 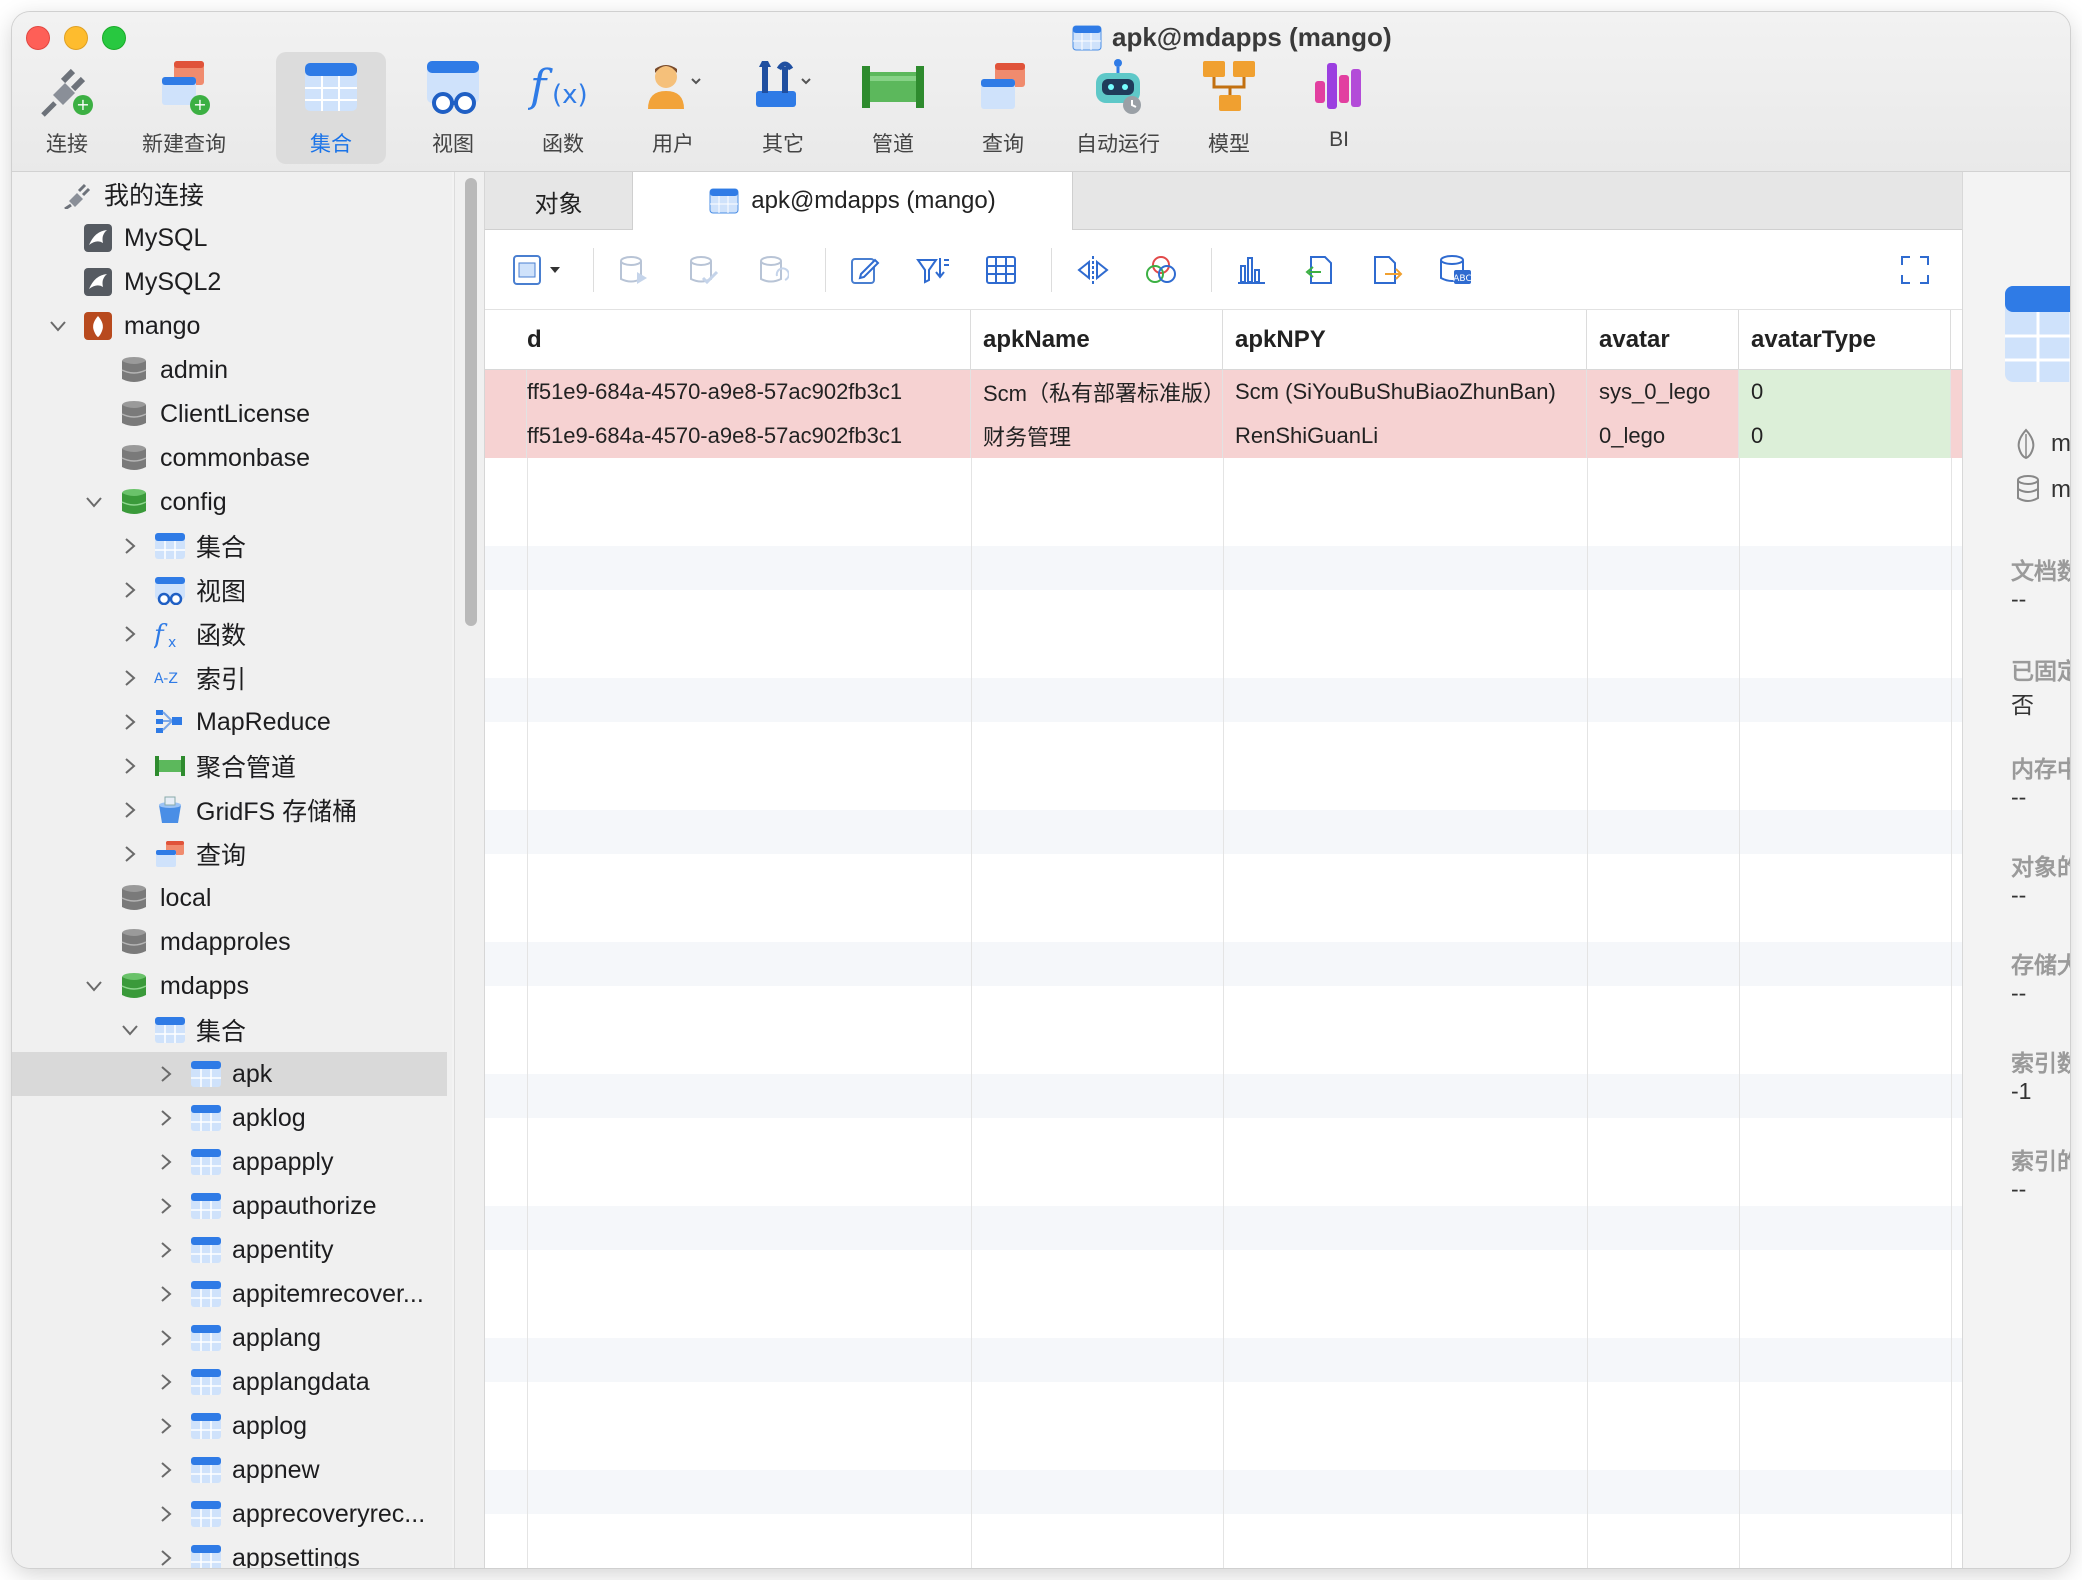 I want to click on sidebar-item-node-15: 查询, so click(x=229, y=854).